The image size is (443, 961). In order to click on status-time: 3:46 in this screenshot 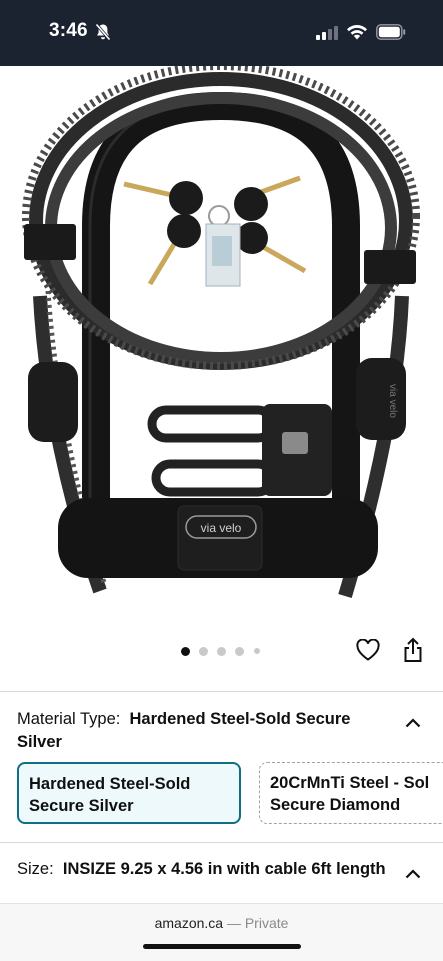, I will do `click(68, 30)`.